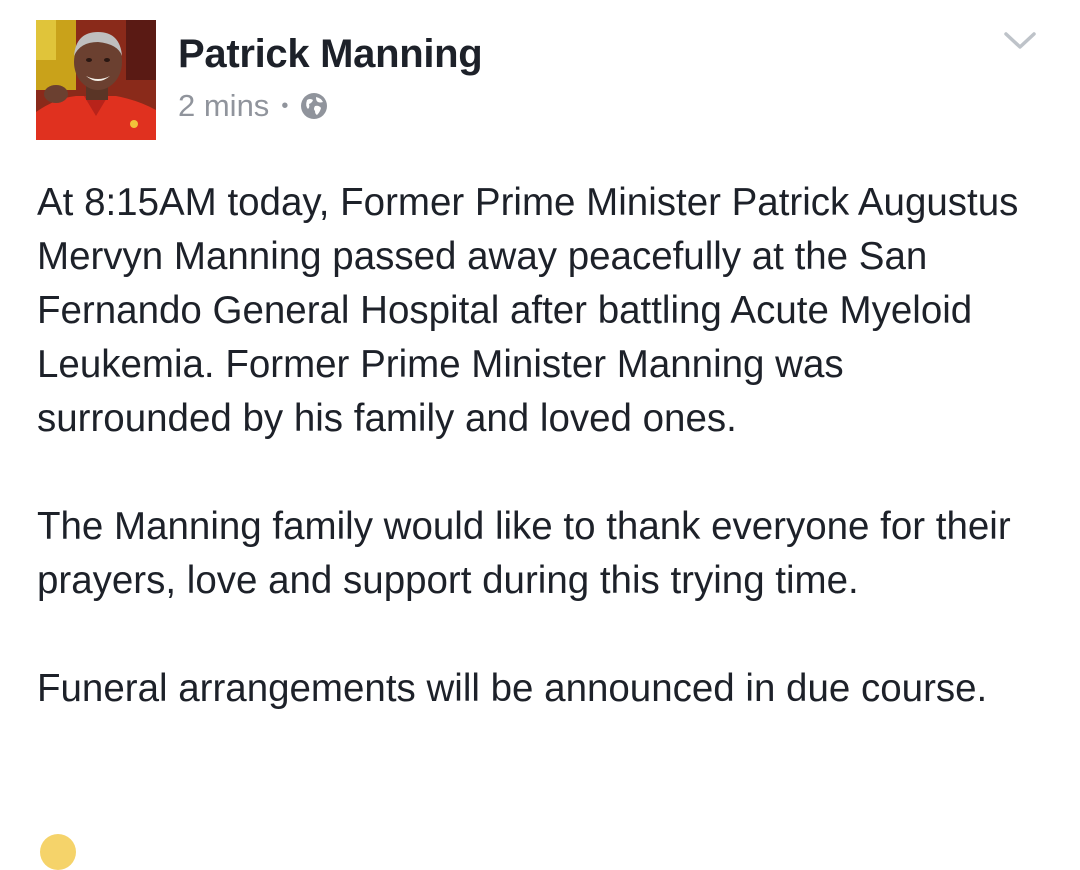 This screenshot has height=870, width=1080. I want to click on post-meta: 2 mins •, so click(253, 106).